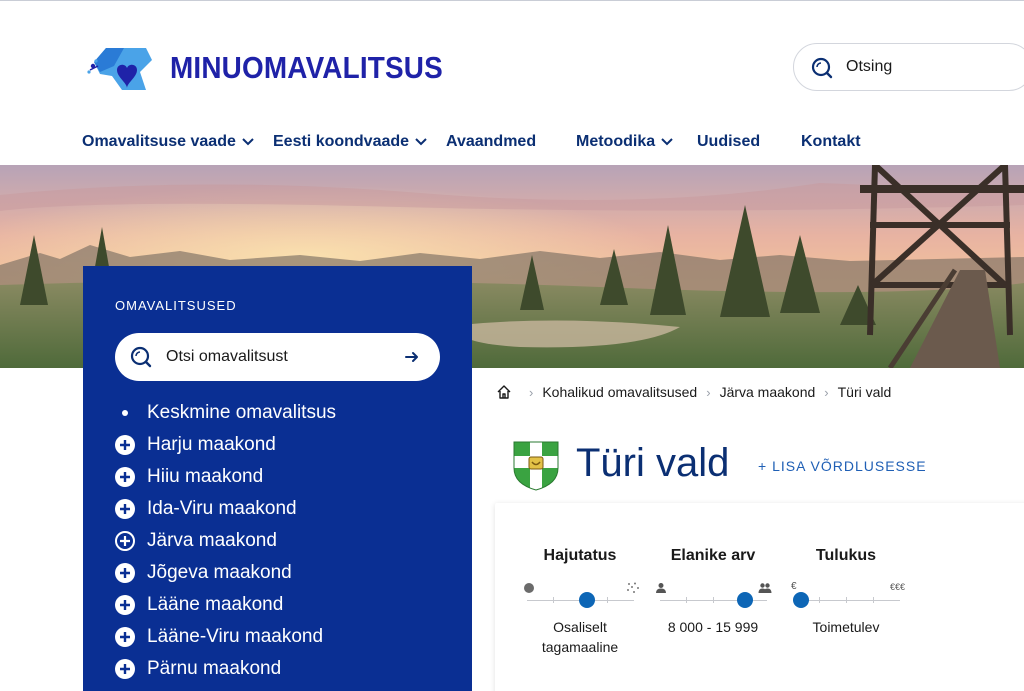  Describe the element at coordinates (235, 636) in the screenshot. I see `region-label: Lääne-Viru maakond` at that location.